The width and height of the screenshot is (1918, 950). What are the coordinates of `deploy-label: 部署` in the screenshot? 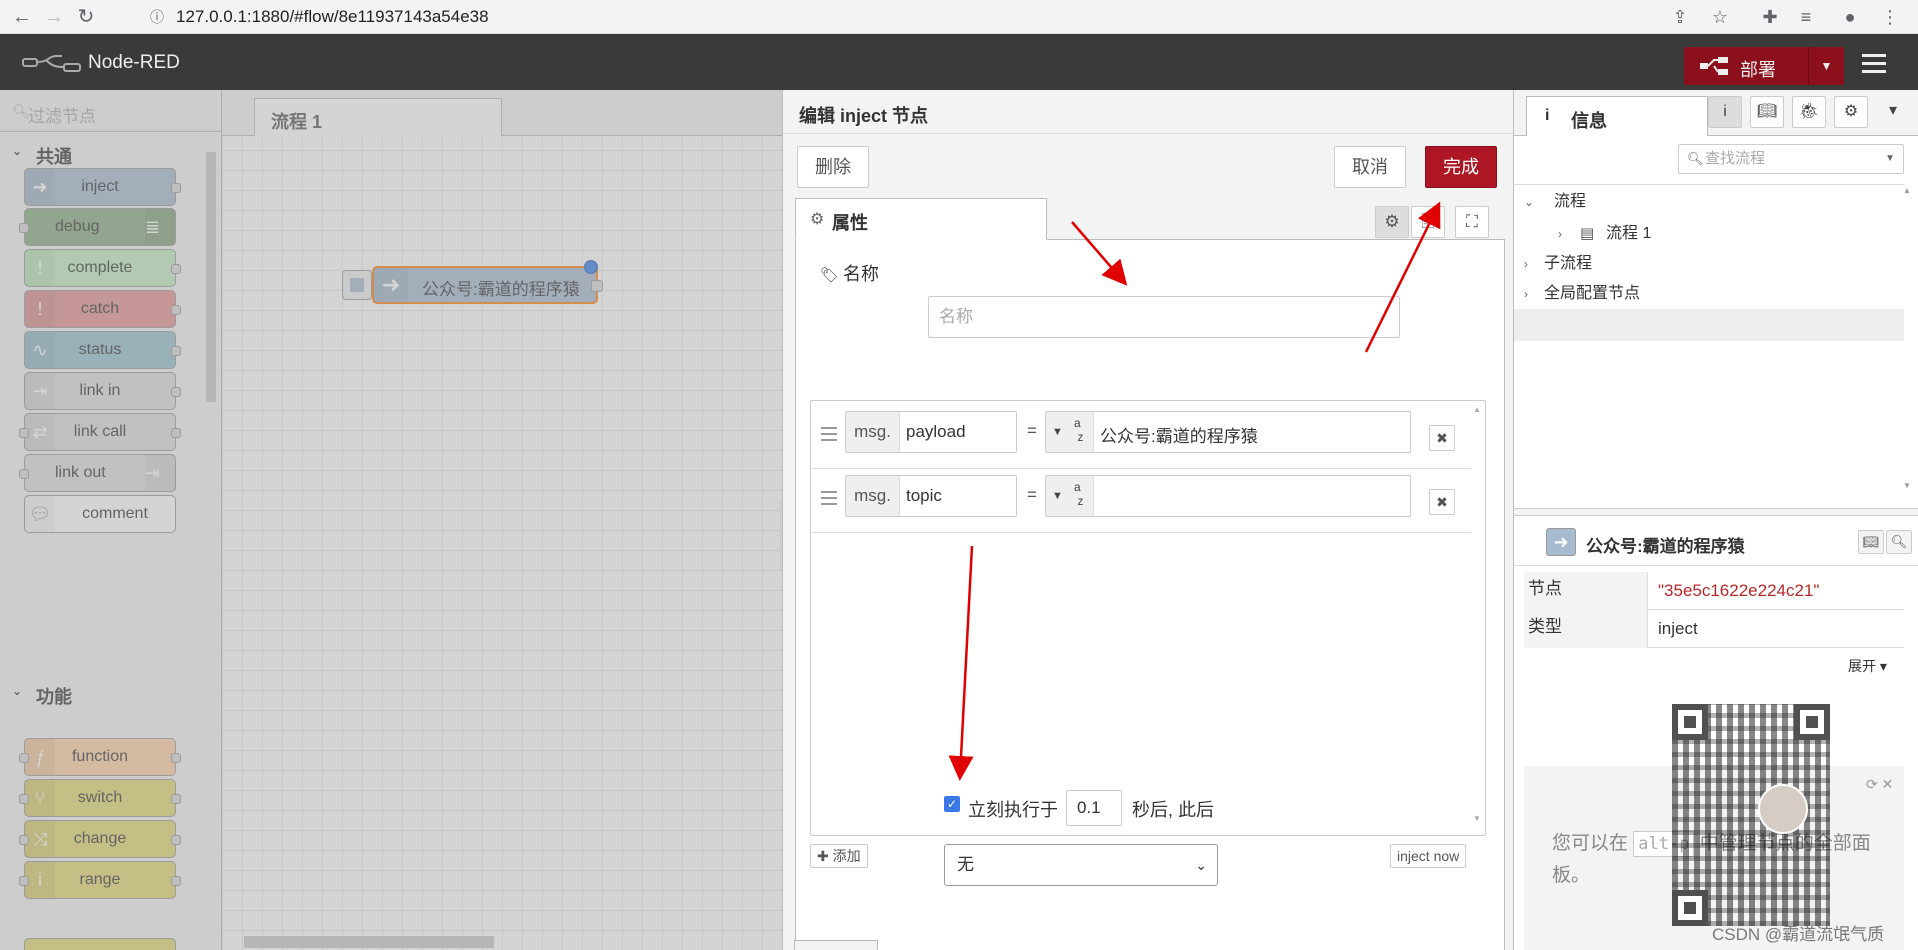 It's located at (1758, 70).